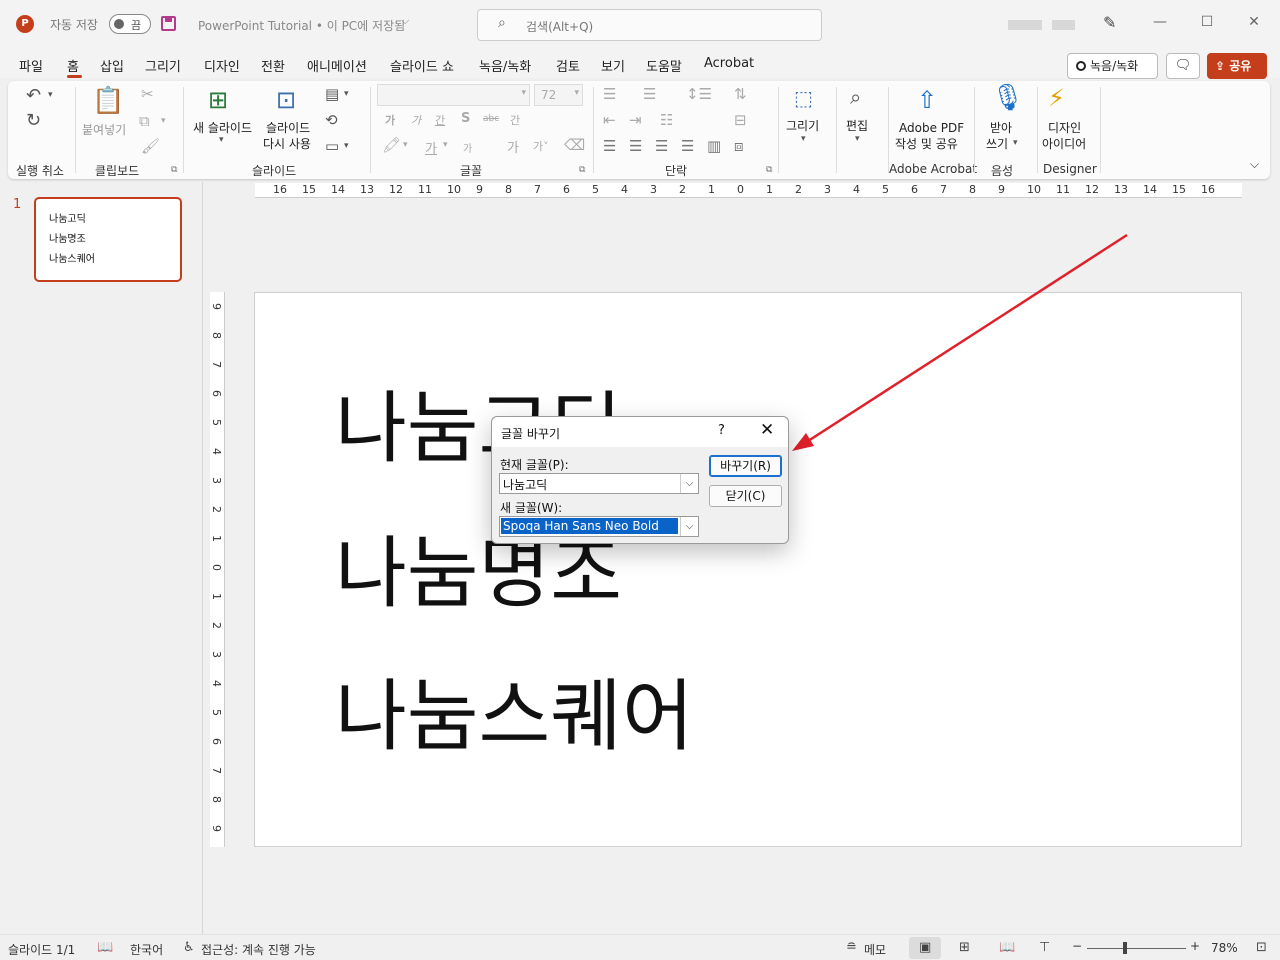 Image resolution: width=1280 pixels, height=960 pixels. Describe the element at coordinates (445, 145) in the screenshot. I see `font-color-dropdown-icon: ▾` at that location.